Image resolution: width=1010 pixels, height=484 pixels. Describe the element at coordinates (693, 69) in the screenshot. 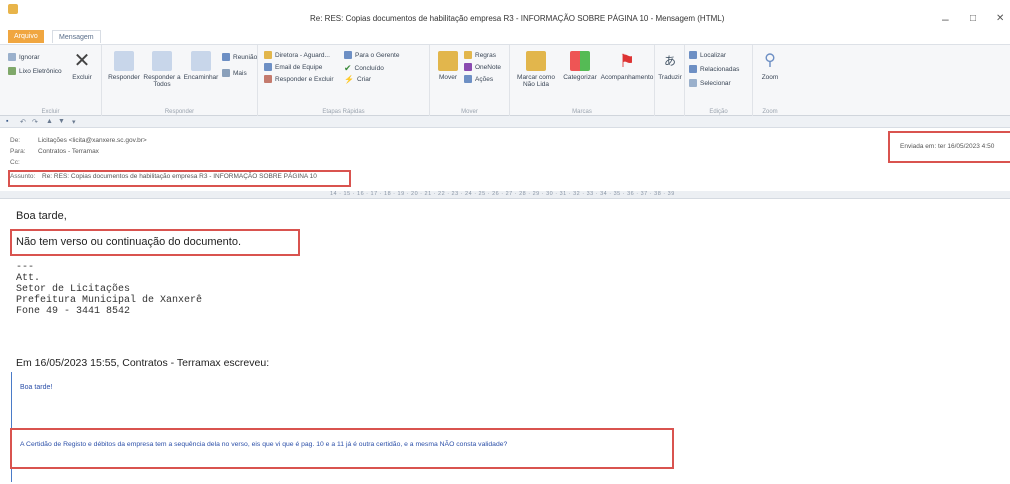

I see `related-icon` at that location.